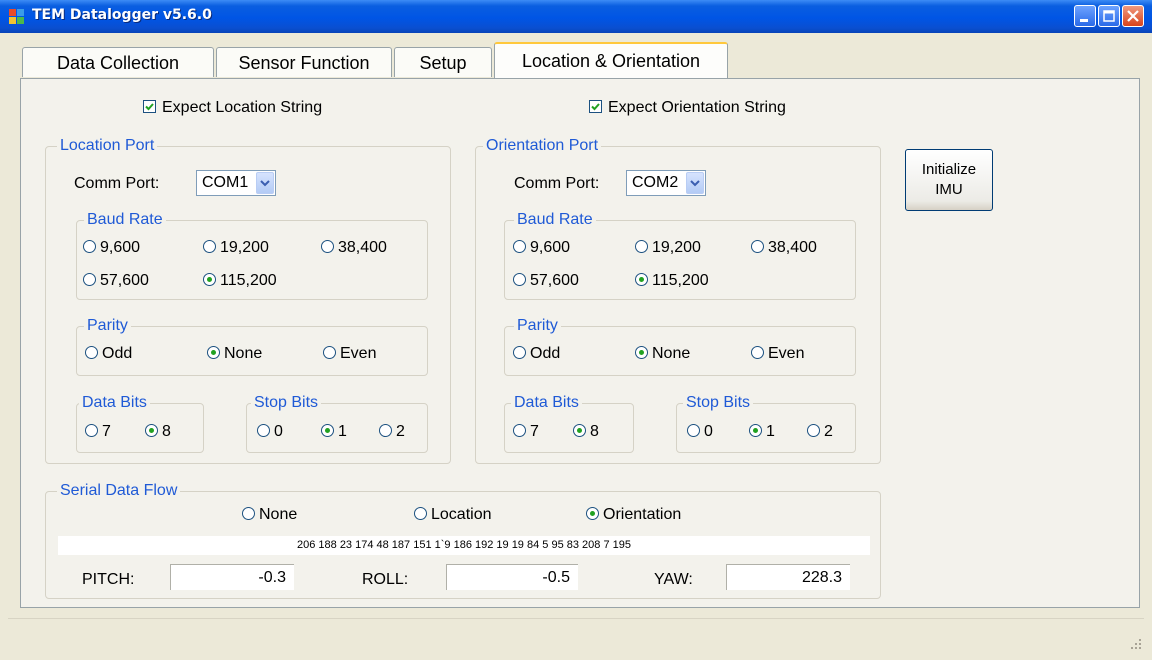 The image size is (1152, 660). Describe the element at coordinates (278, 431) in the screenshot. I see `radio-label: 0` at that location.